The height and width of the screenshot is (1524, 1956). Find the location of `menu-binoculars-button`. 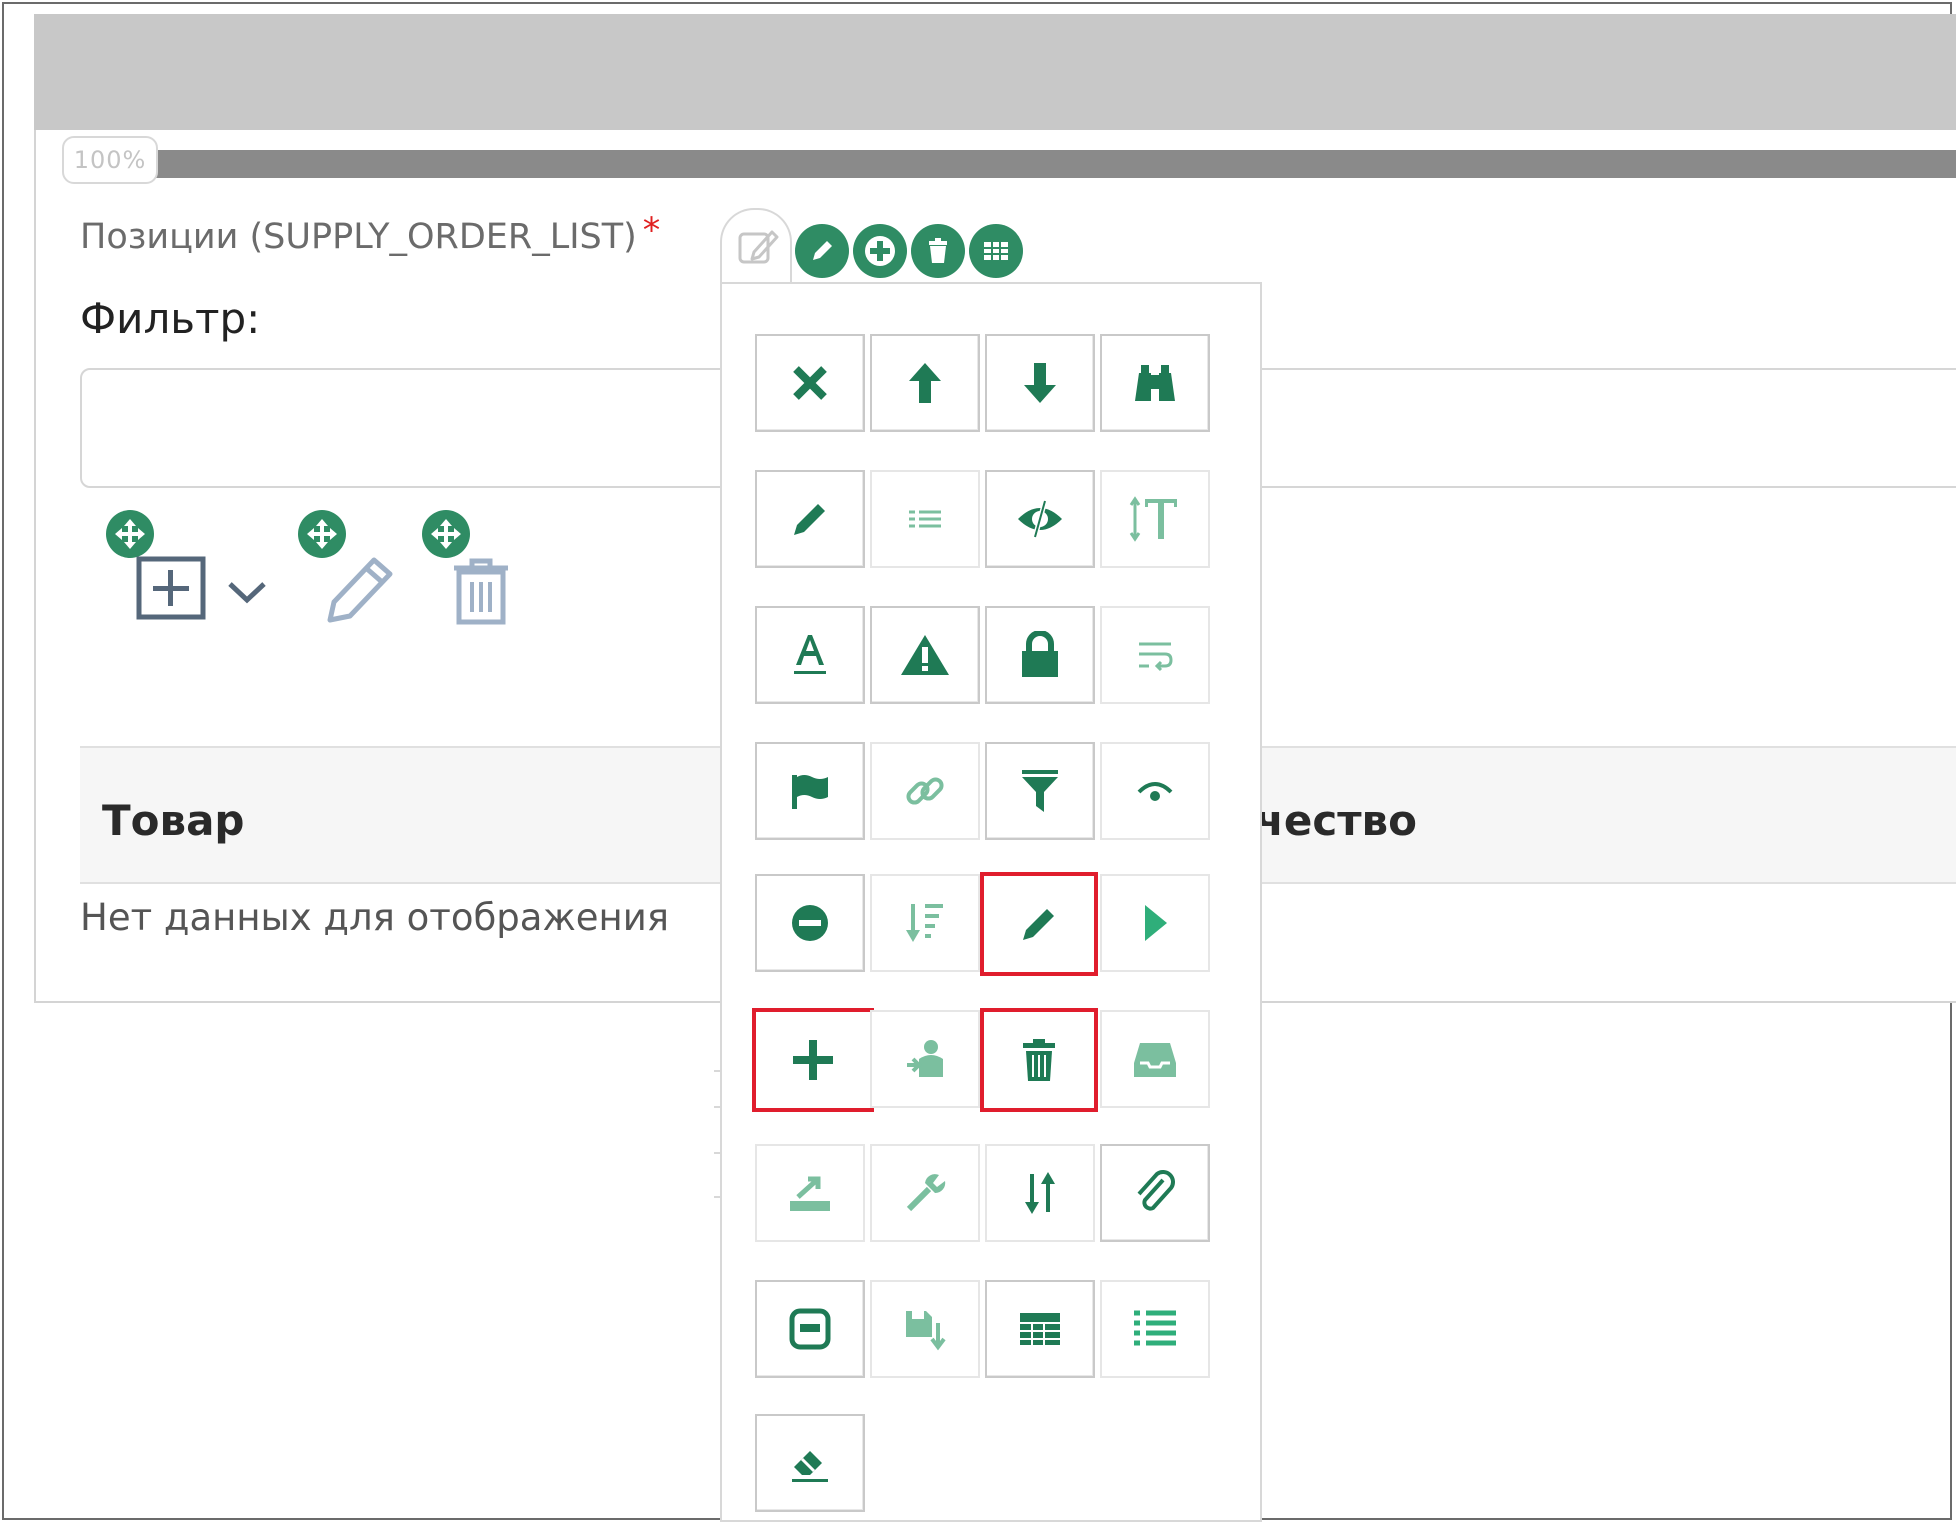

menu-binoculars-button is located at coordinates (1155, 383).